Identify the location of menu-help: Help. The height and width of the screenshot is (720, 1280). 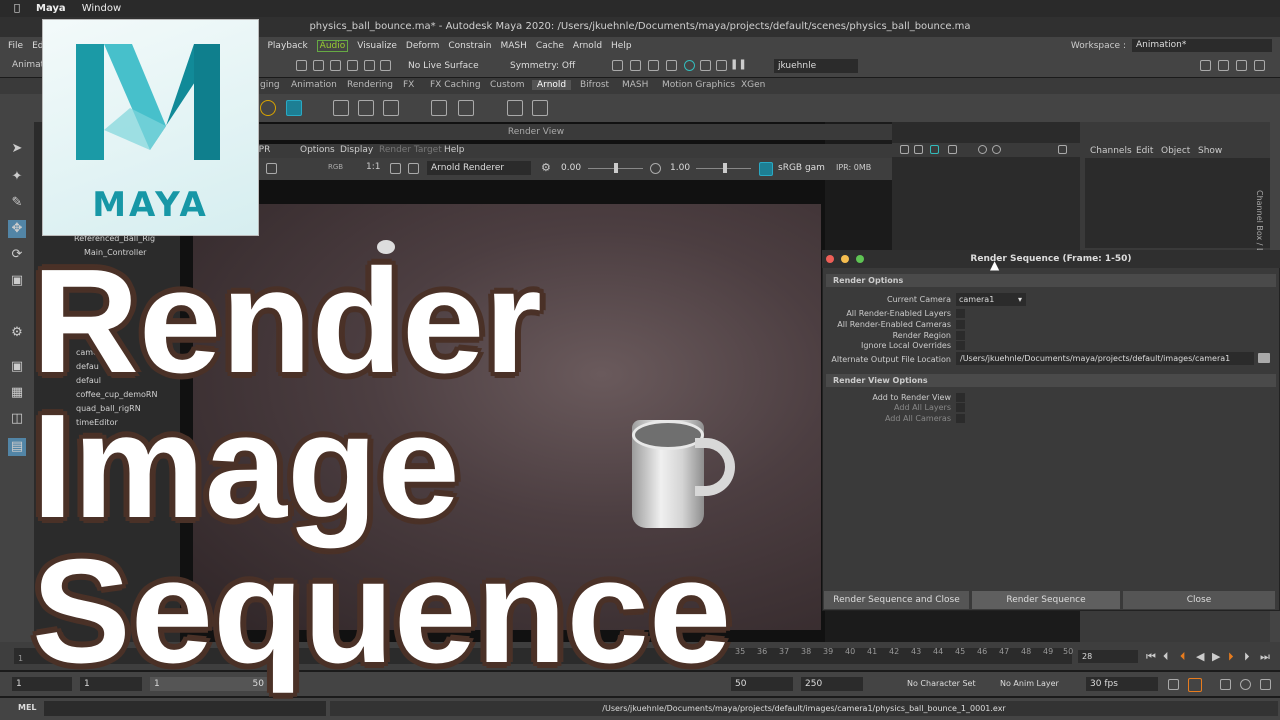
(621, 46).